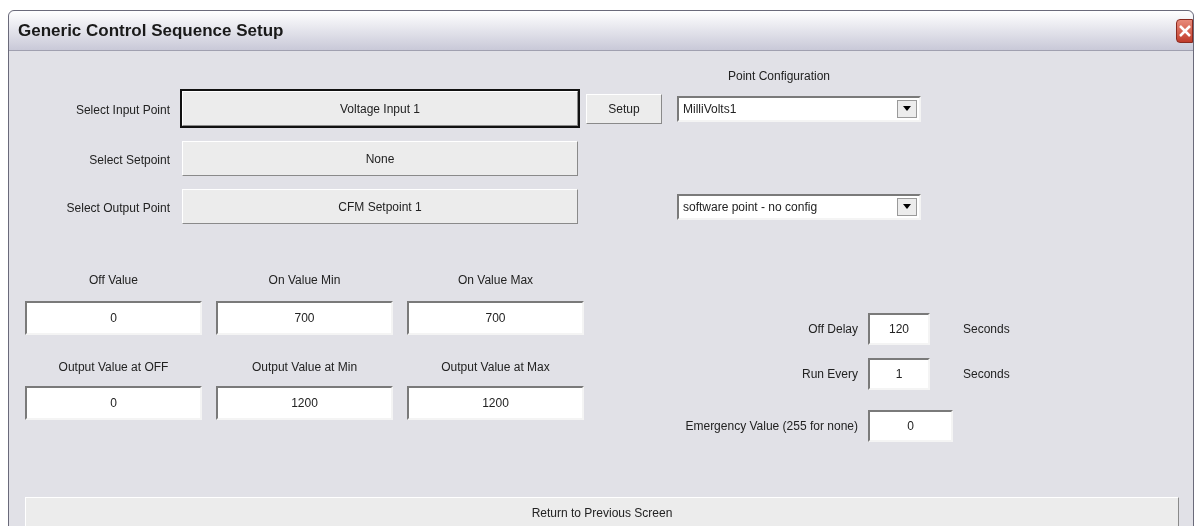 The image size is (1194, 526). I want to click on value-label: Output Value at Min, so click(304, 367).